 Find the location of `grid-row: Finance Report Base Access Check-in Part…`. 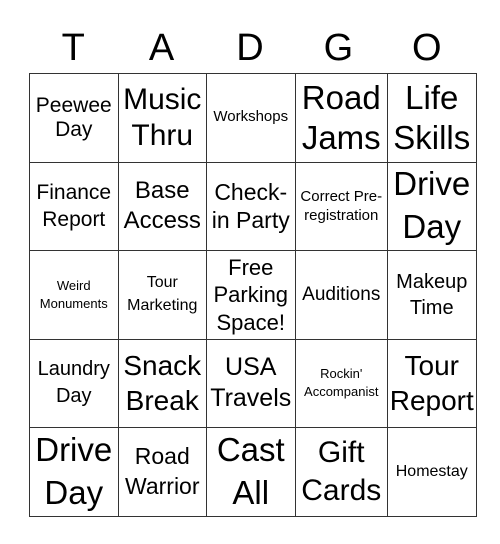

grid-row: Finance Report Base Access Check-in Part… is located at coordinates (253, 206).